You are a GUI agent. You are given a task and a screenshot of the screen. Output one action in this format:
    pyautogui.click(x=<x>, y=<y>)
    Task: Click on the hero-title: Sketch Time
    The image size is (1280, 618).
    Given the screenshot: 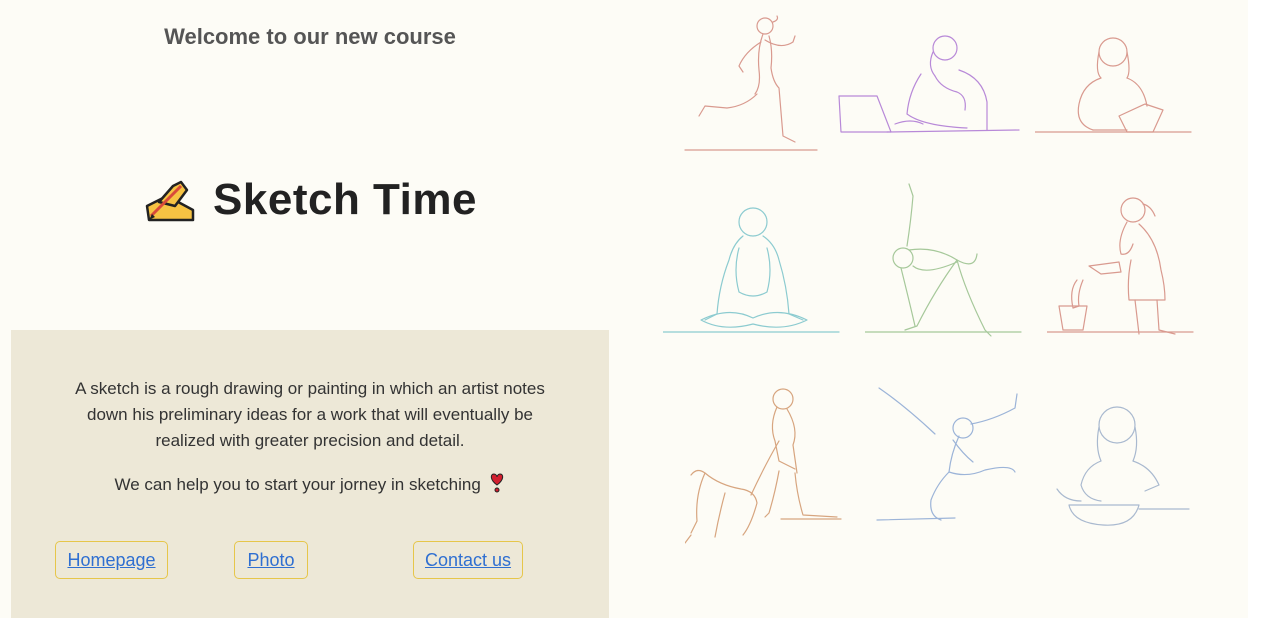 What is the action you would take?
    pyautogui.click(x=345, y=199)
    